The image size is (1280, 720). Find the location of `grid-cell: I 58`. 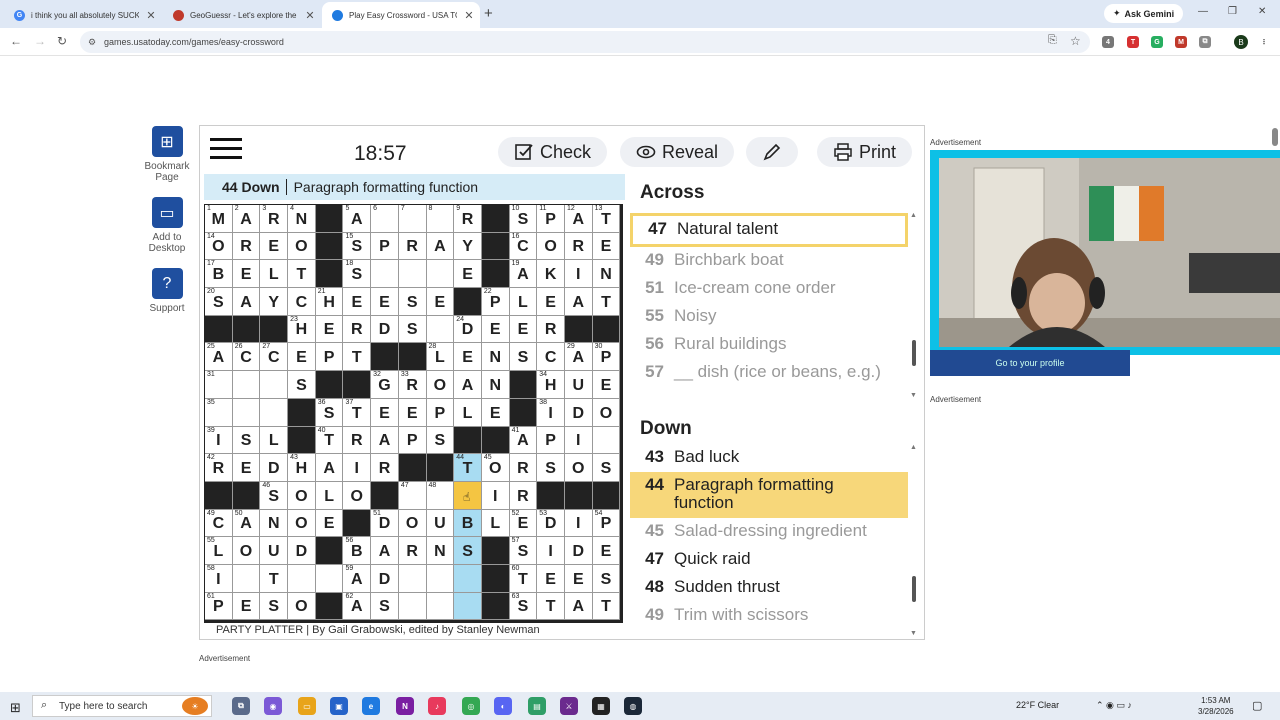

grid-cell: I 58 is located at coordinates (219, 578).